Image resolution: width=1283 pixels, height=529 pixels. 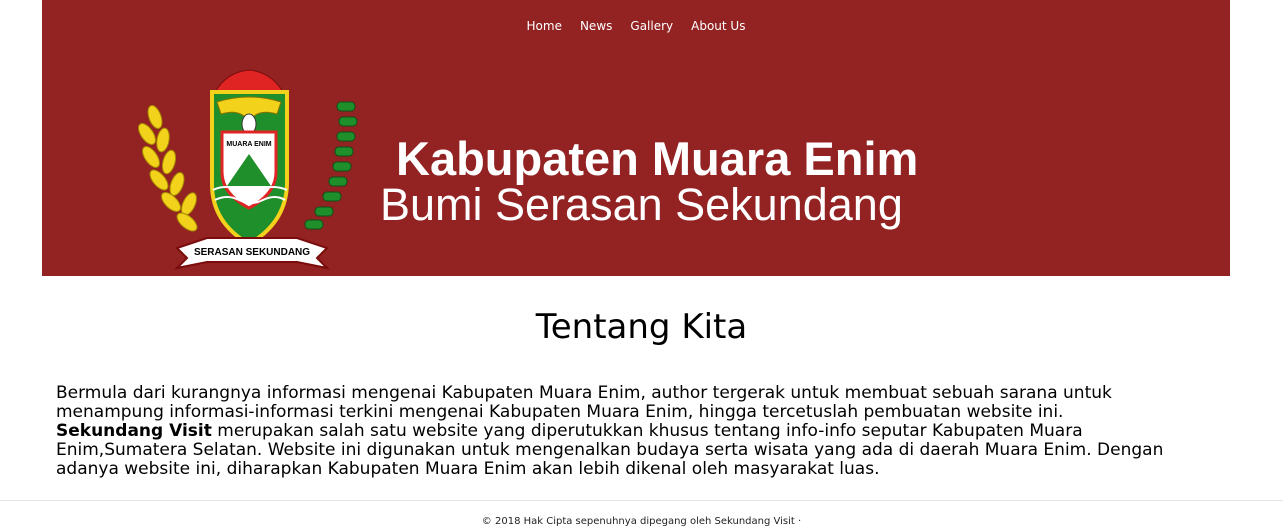 What do you see at coordinates (641, 327) in the screenshot?
I see `page-heading: Tentang Kita` at bounding box center [641, 327].